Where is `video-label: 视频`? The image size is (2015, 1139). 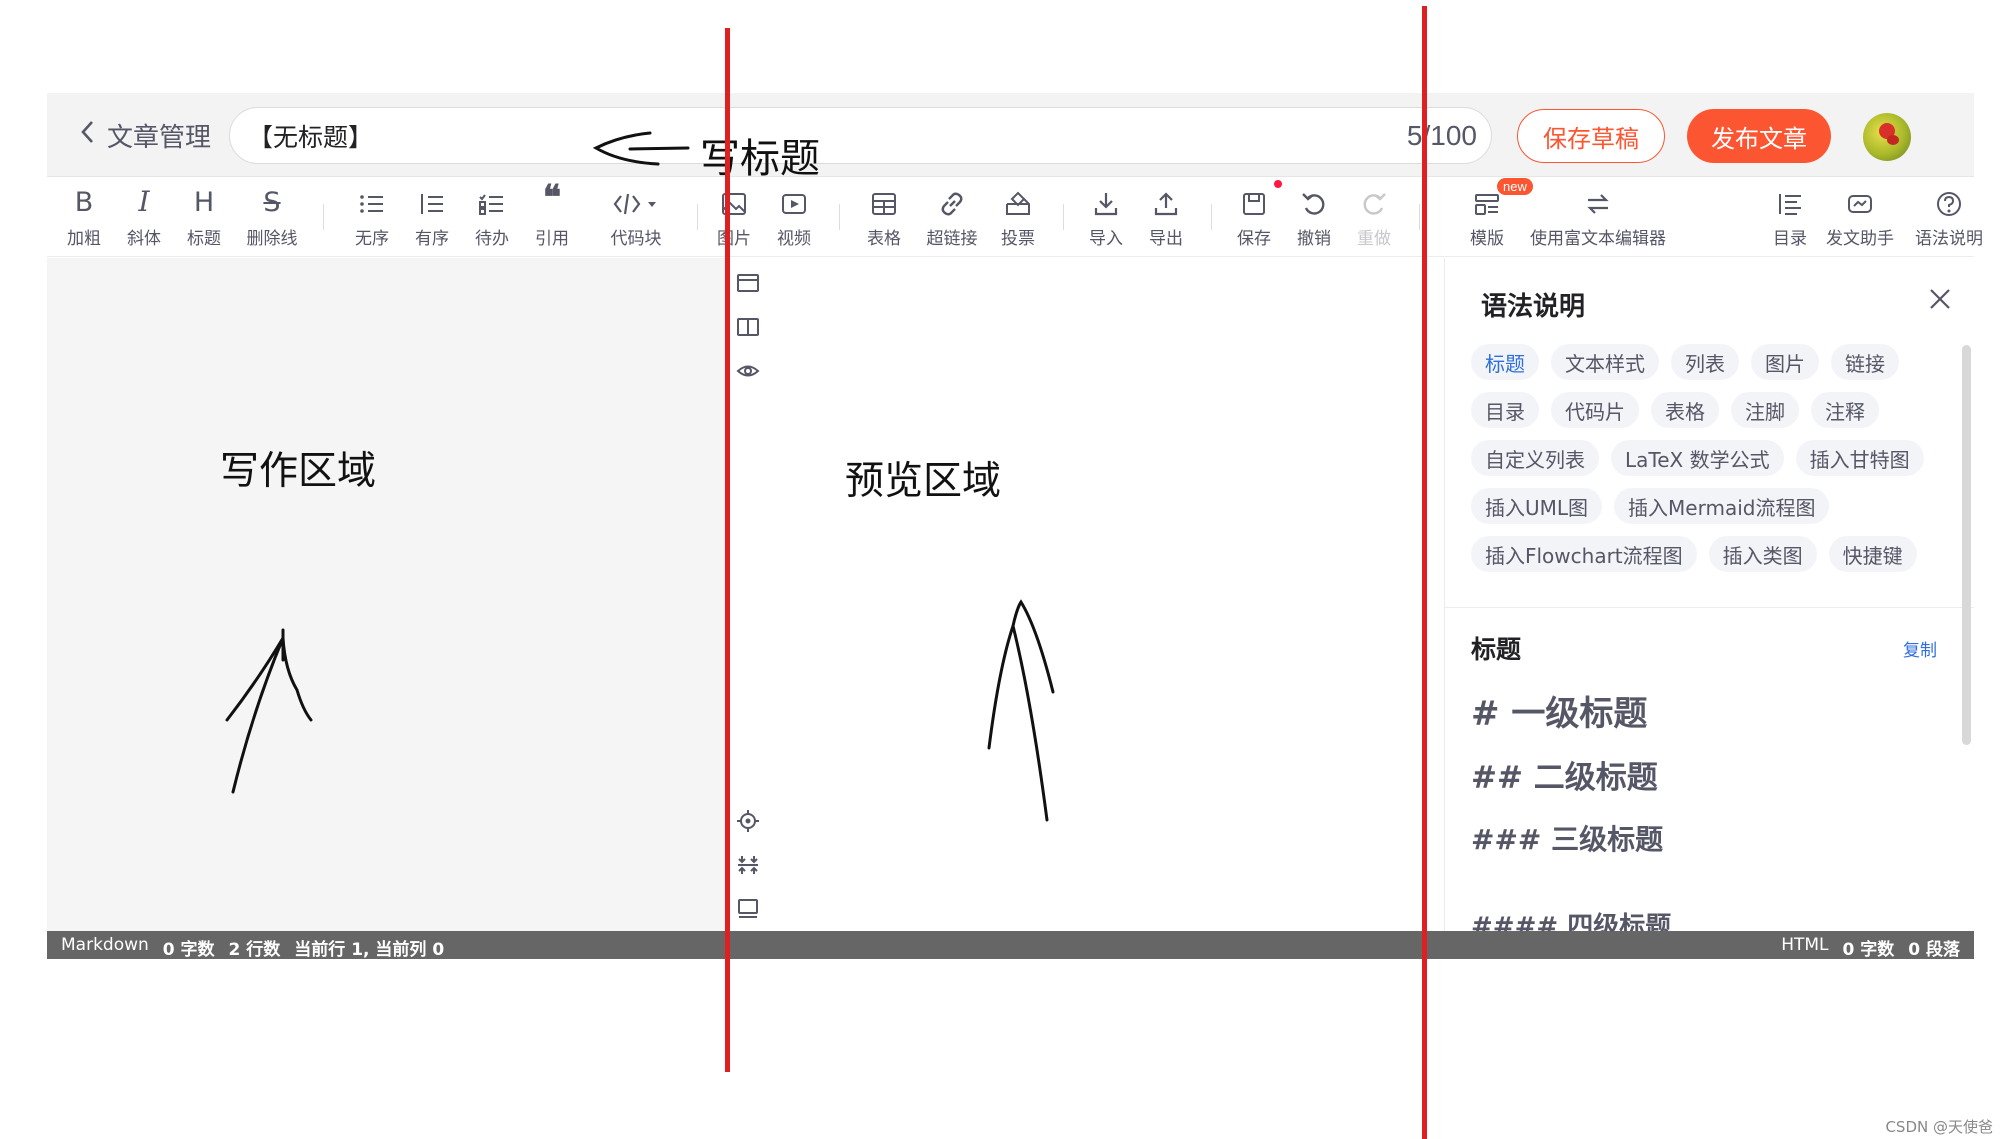 video-label: 视频 is located at coordinates (794, 239).